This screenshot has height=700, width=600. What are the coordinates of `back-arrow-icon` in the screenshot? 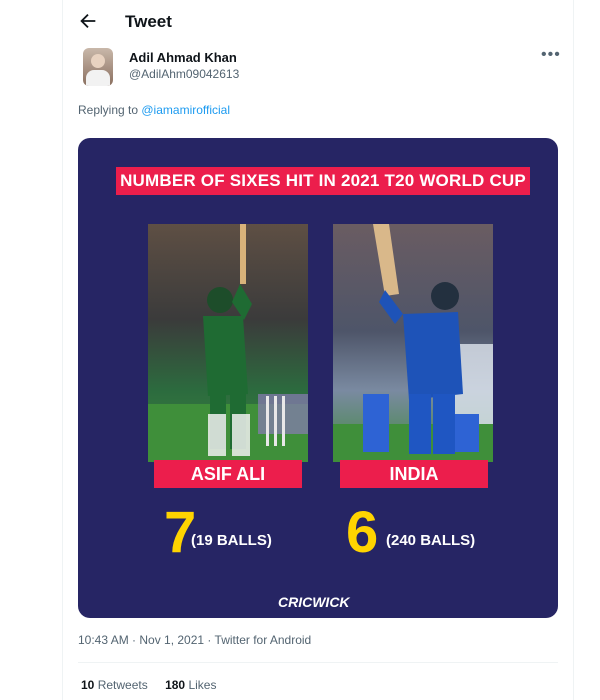 It's located at (88, 21).